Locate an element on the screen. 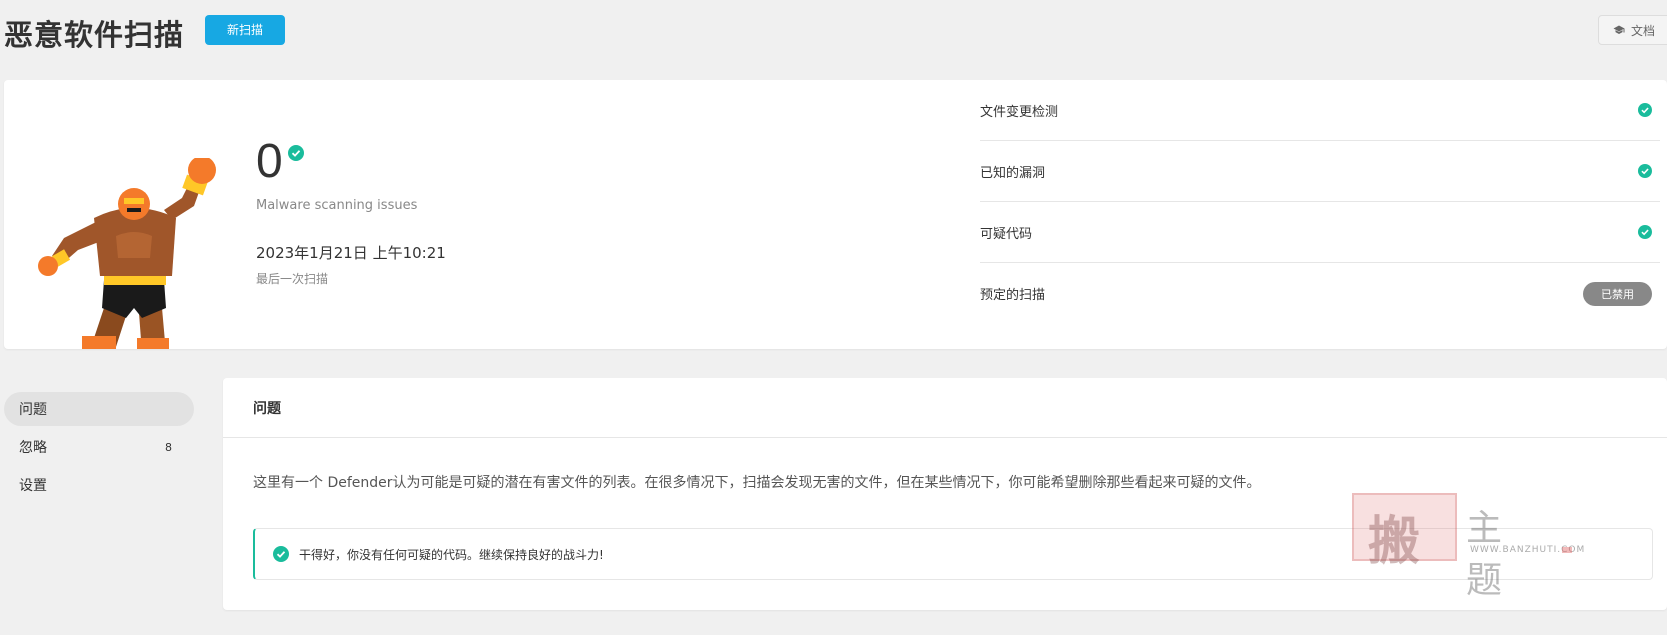 This screenshot has height=635, width=1667. last-scan-date: 2023年1月21日 上午10:21 is located at coordinates (351, 253).